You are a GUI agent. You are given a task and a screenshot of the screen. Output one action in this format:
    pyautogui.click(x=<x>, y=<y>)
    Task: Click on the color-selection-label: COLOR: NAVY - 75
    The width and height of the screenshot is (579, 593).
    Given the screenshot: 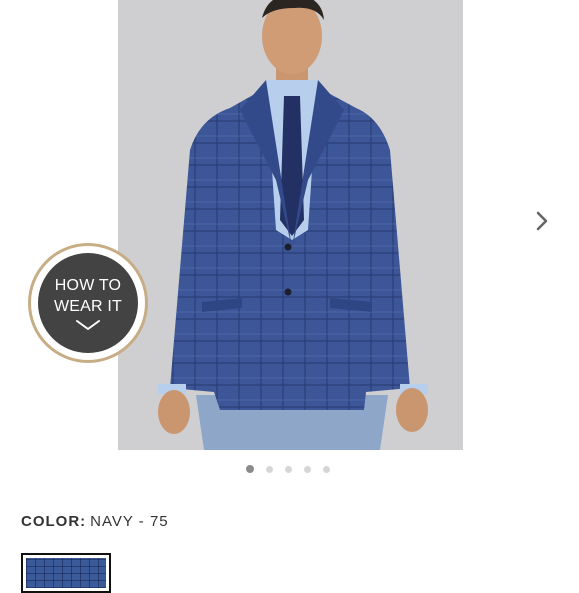 What is the action you would take?
    pyautogui.click(x=95, y=521)
    